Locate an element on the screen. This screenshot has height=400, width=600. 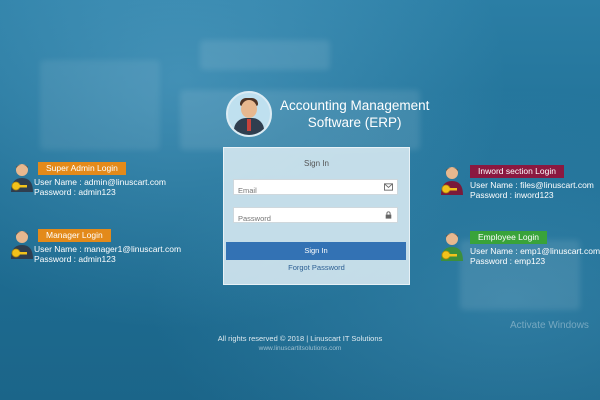
employee-username: User Name : emp1@linuscart.com is located at coordinates (535, 251).